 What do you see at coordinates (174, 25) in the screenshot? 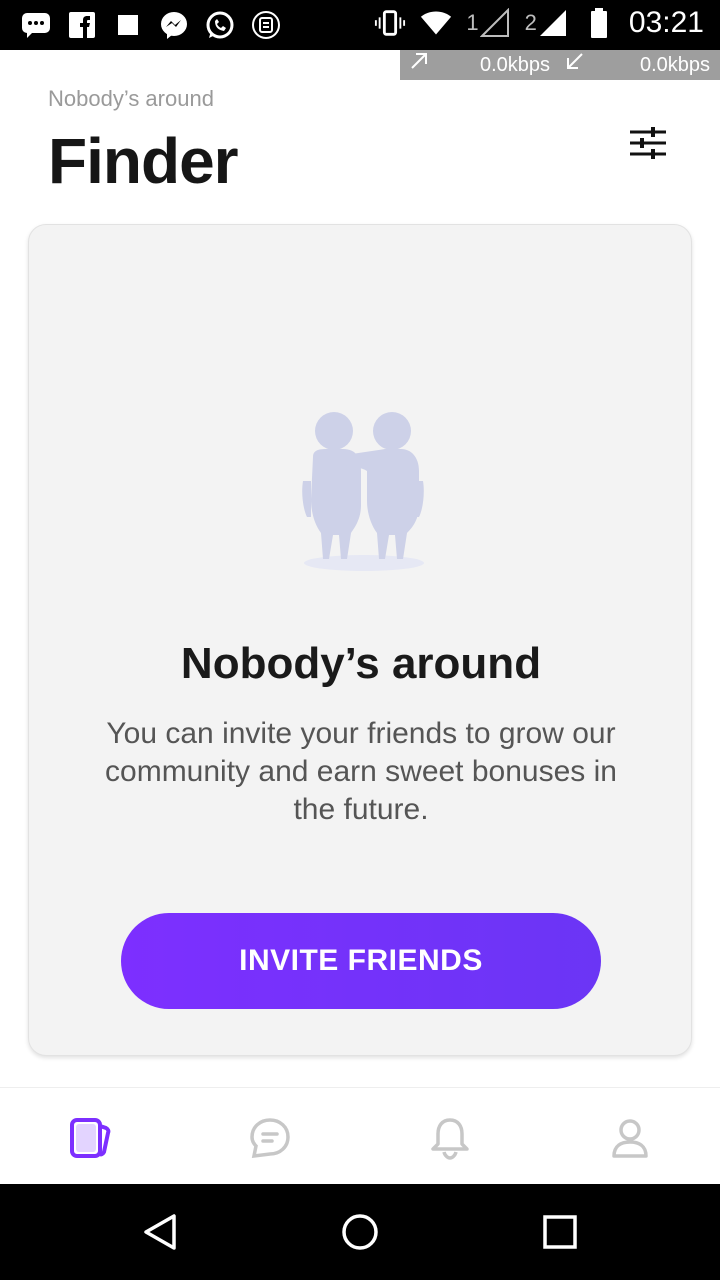
I see `messenger-icon` at bounding box center [174, 25].